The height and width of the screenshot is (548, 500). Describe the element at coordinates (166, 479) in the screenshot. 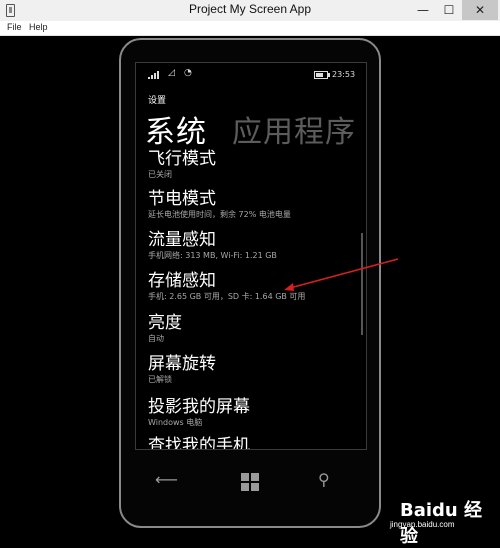

I see `back-arrow-icon: ⟵` at that location.